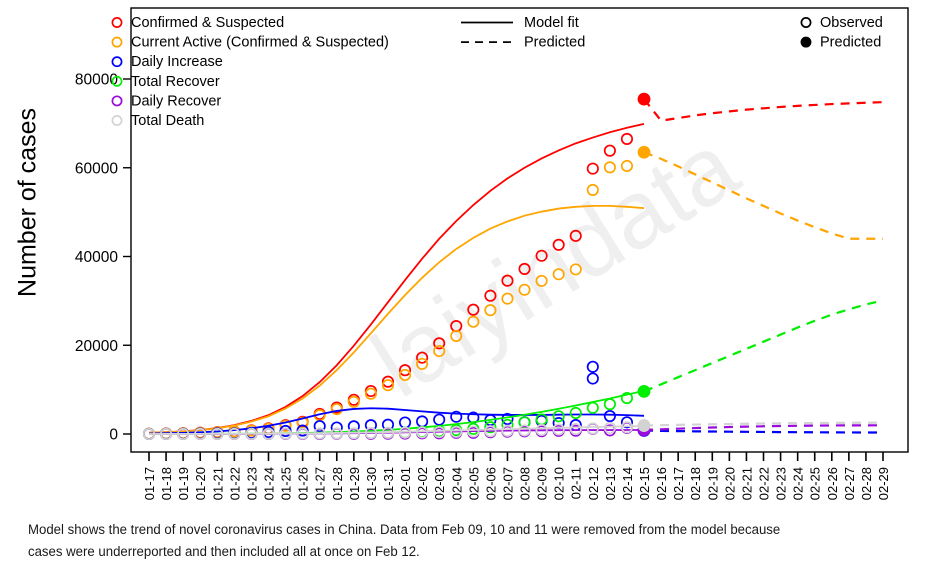 The height and width of the screenshot is (573, 940). Describe the element at coordinates (200, 483) in the screenshot. I see `x-tick-label: 01-20` at that location.